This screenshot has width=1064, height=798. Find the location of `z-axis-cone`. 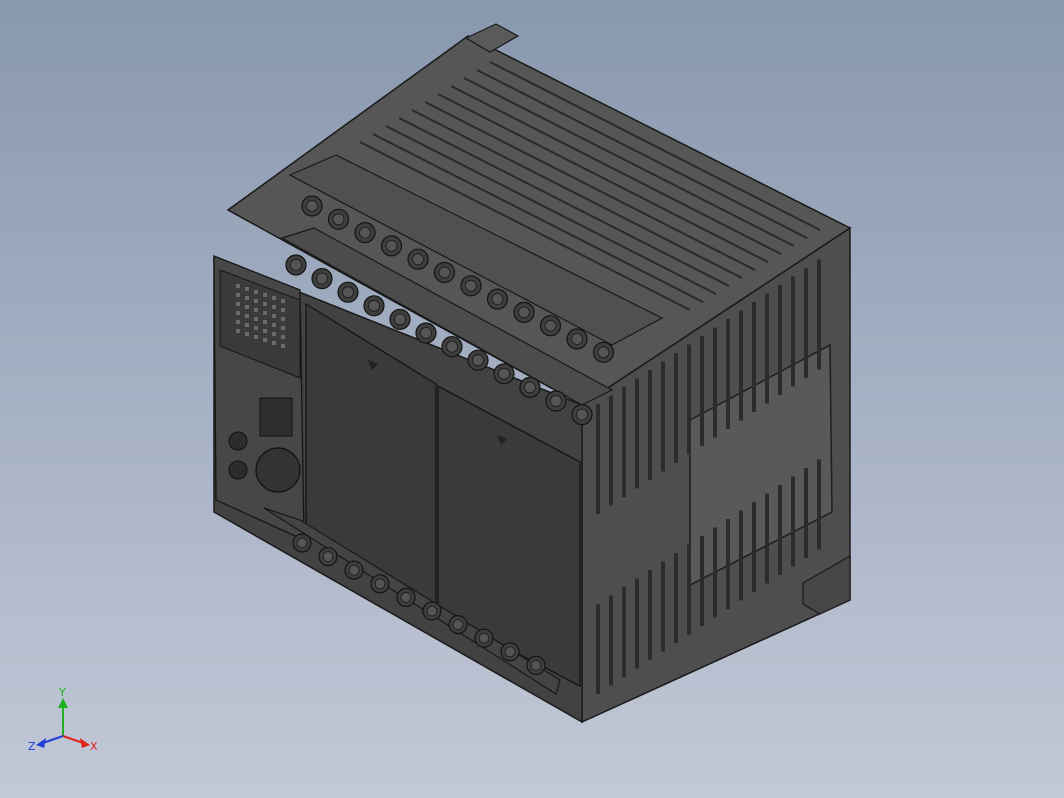

z-axis-cone is located at coordinates (41, 743).